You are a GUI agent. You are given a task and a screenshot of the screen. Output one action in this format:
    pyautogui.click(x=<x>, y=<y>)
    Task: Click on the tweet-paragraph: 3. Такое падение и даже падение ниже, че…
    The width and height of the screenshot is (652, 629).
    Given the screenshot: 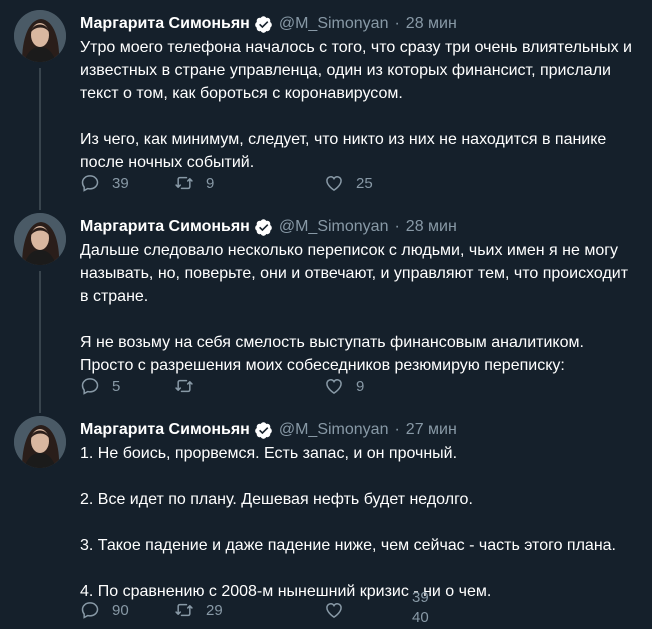 What is the action you would take?
    pyautogui.click(x=348, y=545)
    